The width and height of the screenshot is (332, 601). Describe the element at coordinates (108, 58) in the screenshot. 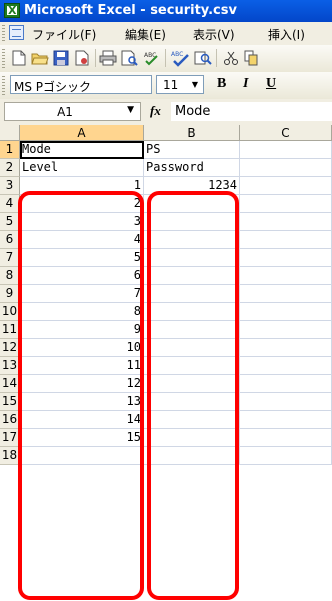

I see `print-icon` at that location.